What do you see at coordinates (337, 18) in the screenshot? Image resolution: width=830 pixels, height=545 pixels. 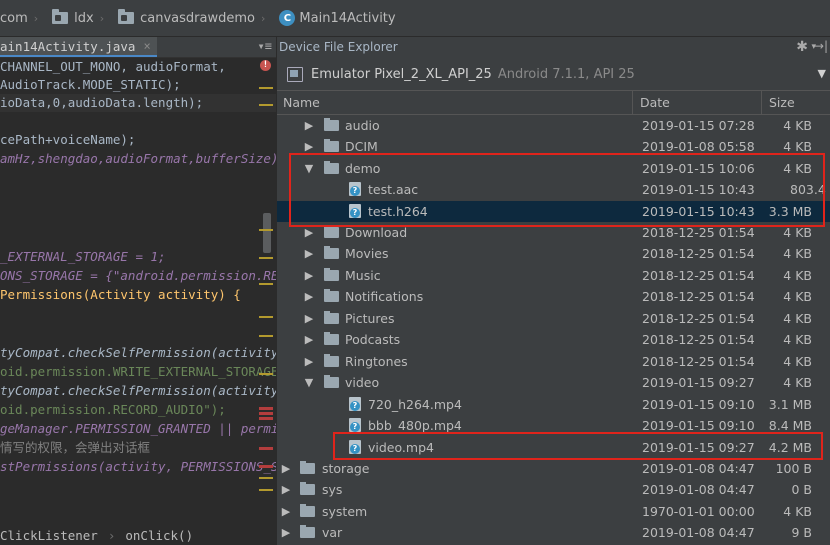 I see `breadcrumb-item-main14activity: C Main14Activity` at bounding box center [337, 18].